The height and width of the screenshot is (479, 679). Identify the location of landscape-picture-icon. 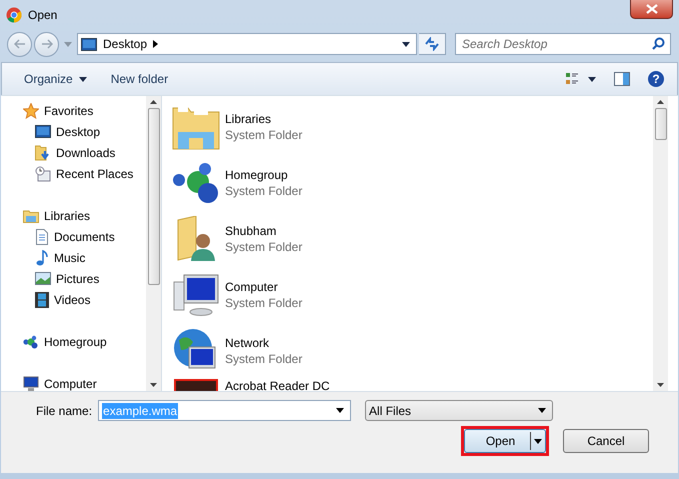
(43, 278).